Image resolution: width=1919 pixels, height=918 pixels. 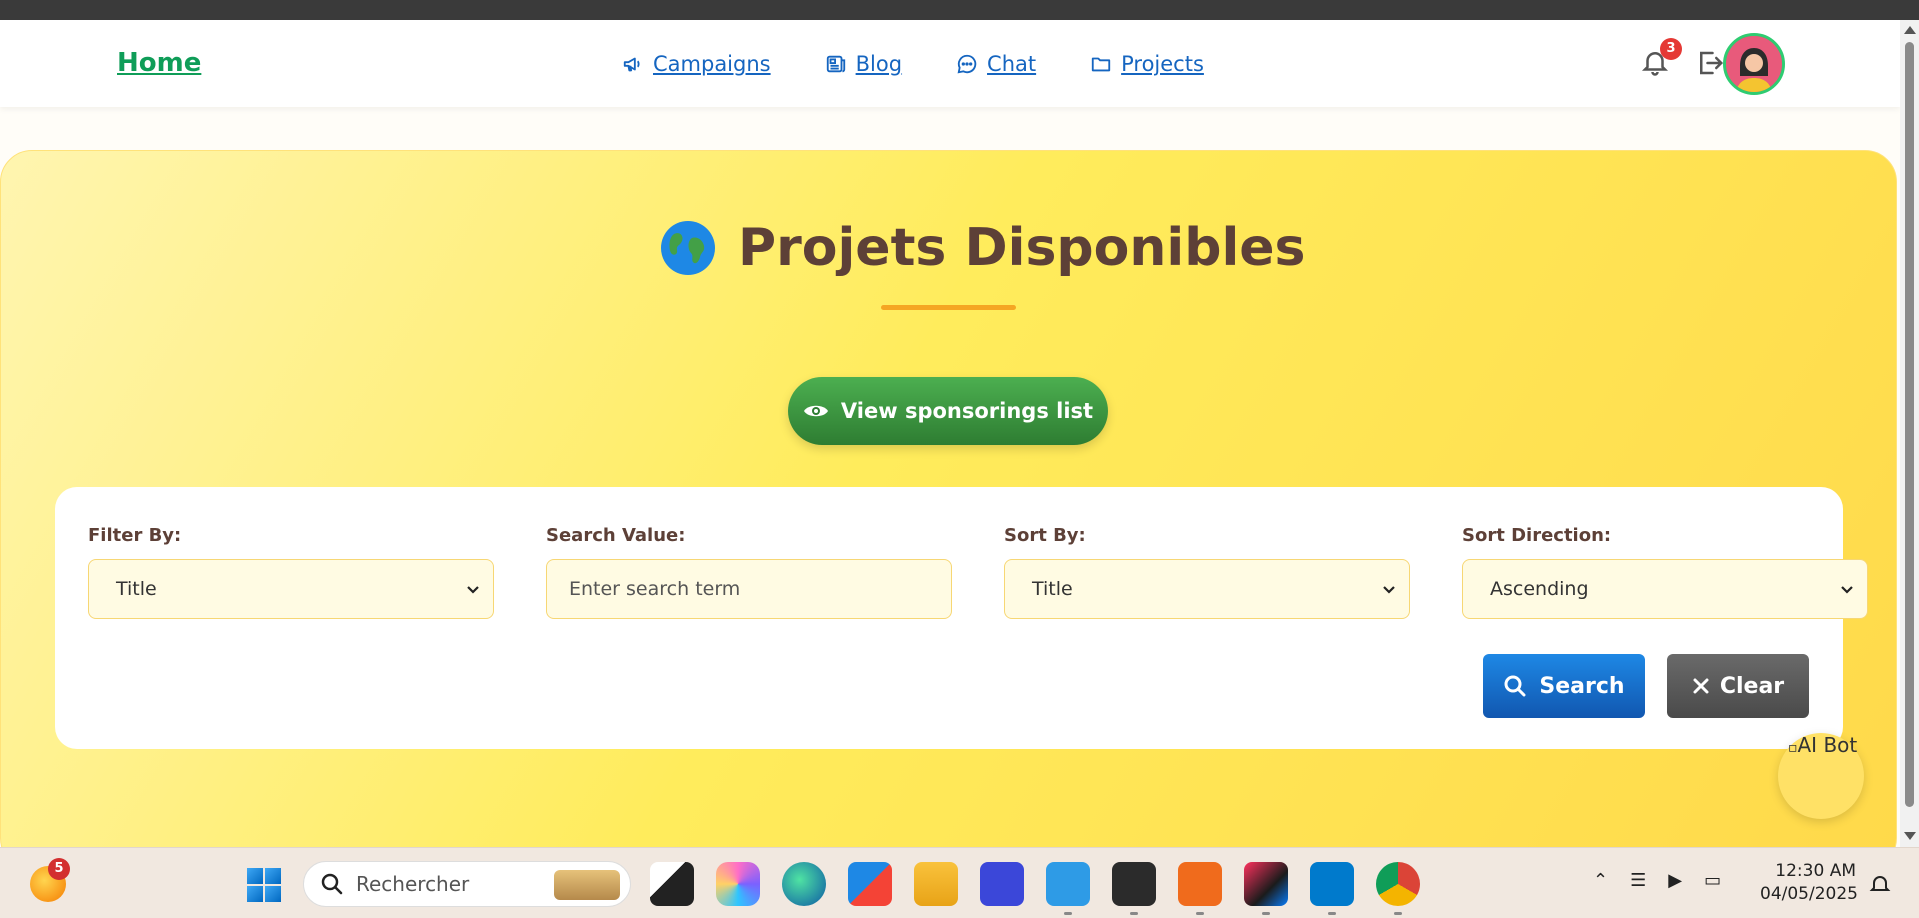 What do you see at coordinates (1752, 686) in the screenshot?
I see `clear-button-label: Clear` at bounding box center [1752, 686].